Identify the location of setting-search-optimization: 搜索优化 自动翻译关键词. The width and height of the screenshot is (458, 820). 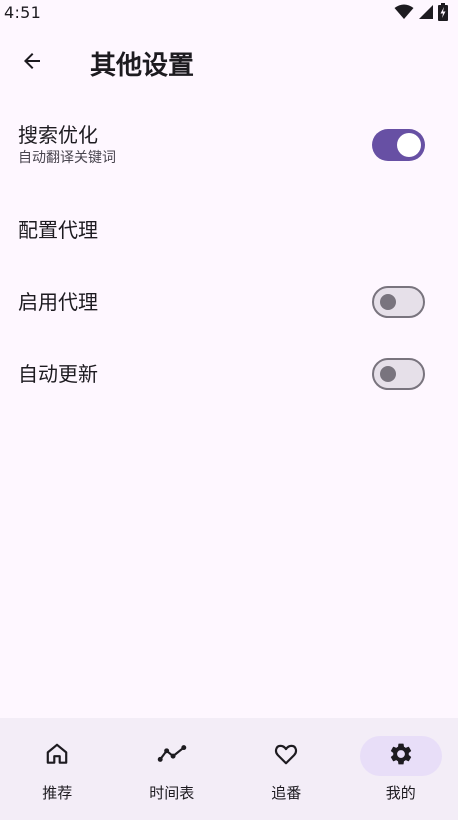
(229, 145).